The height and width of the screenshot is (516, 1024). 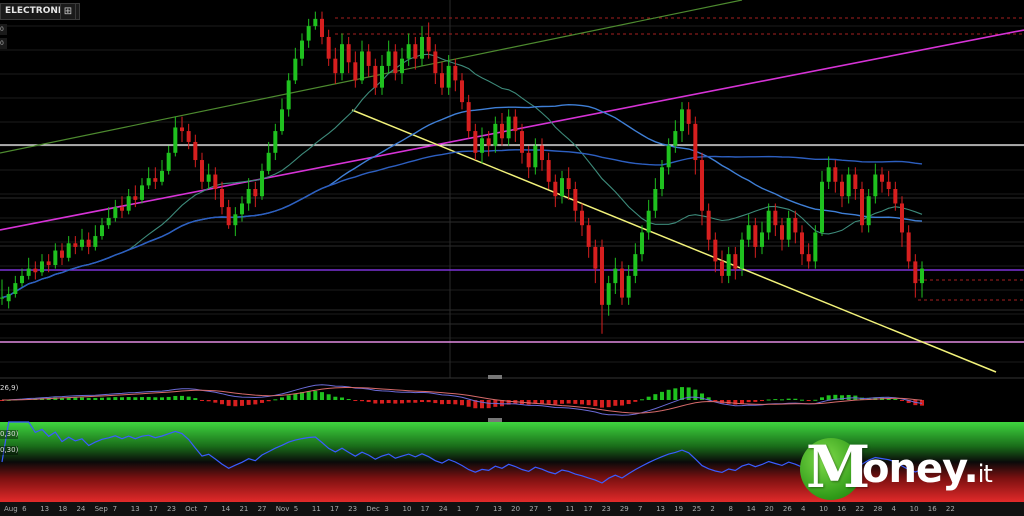 I want to click on x-tick-label: Oct, so click(x=191, y=509).